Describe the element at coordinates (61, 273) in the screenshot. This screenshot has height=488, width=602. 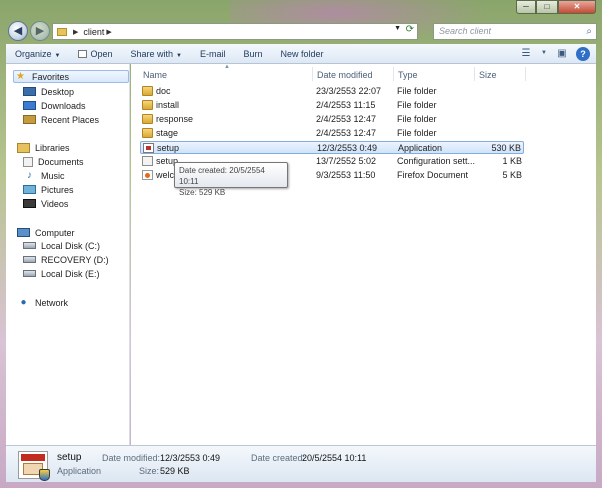
I see `nav-item-local-disk-e: Local Disk (E:)` at that location.